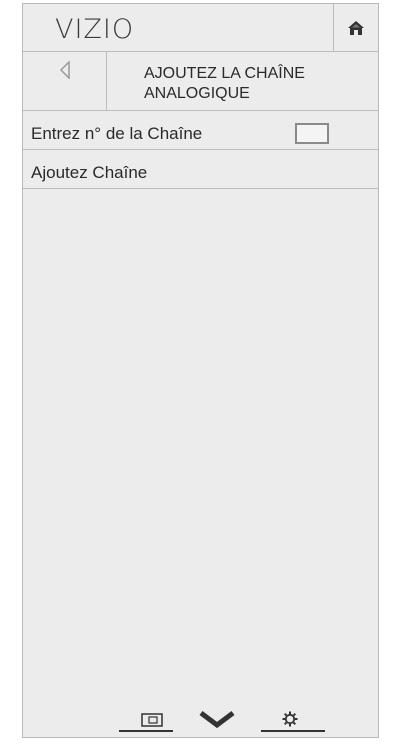 Image resolution: width=402 pixels, height=746 pixels. What do you see at coordinates (217, 721) in the screenshot?
I see `vizio-v-icon` at bounding box center [217, 721].